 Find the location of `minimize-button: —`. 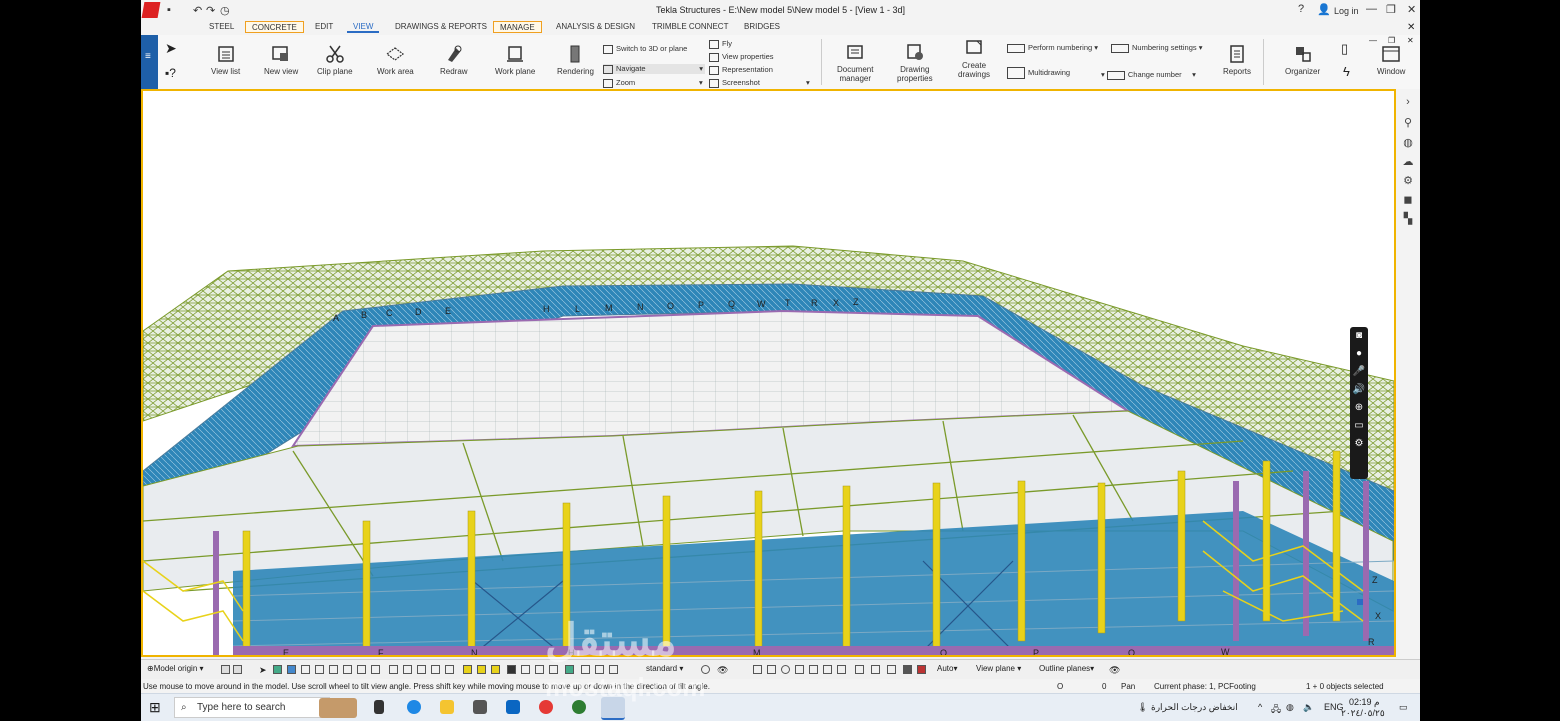

minimize-button: — is located at coordinates (1371, 9).